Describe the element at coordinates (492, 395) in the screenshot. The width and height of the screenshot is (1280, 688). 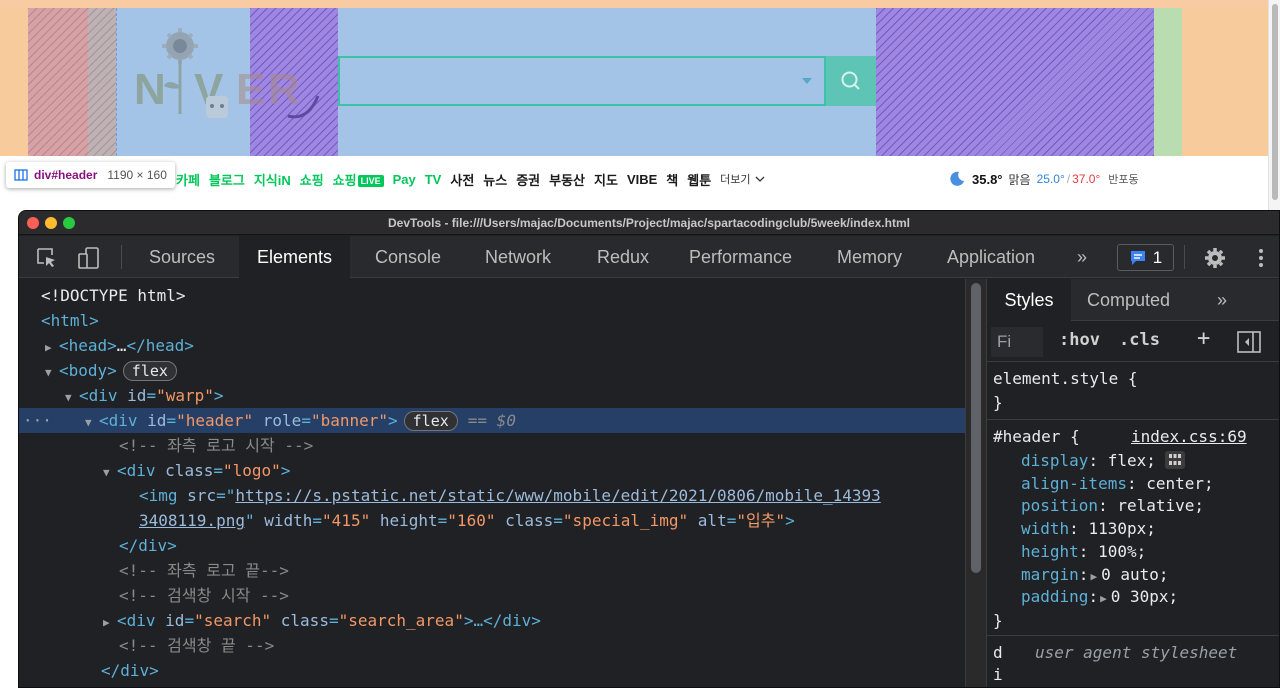
I see `dom-node-warp: ▼ <div id="warp">` at that location.